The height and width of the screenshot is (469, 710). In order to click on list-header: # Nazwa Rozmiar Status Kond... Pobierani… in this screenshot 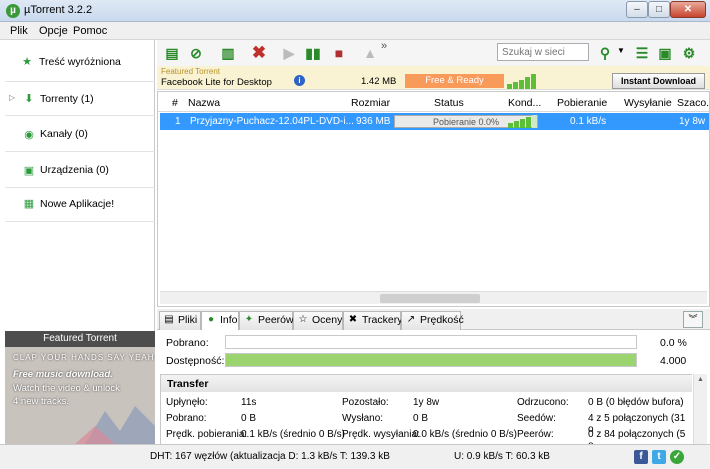, I will do `click(434, 102)`.